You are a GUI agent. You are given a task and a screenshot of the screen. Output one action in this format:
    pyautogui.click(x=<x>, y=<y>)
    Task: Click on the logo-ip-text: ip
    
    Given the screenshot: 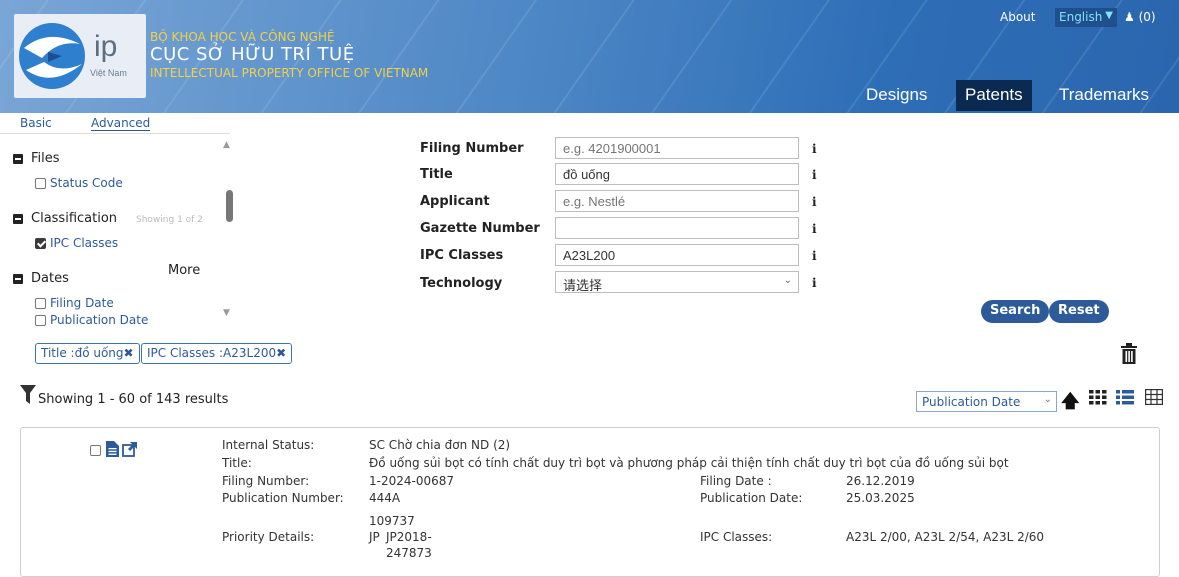 What is the action you would take?
    pyautogui.click(x=106, y=46)
    